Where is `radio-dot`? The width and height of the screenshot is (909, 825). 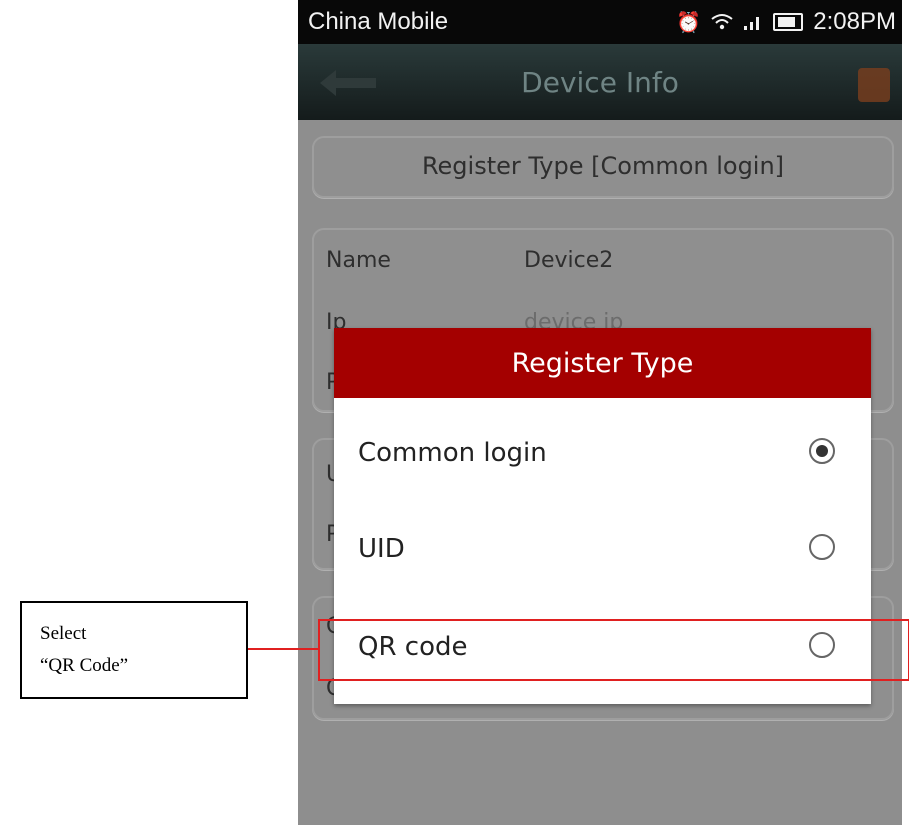
radio-dot is located at coordinates (822, 451).